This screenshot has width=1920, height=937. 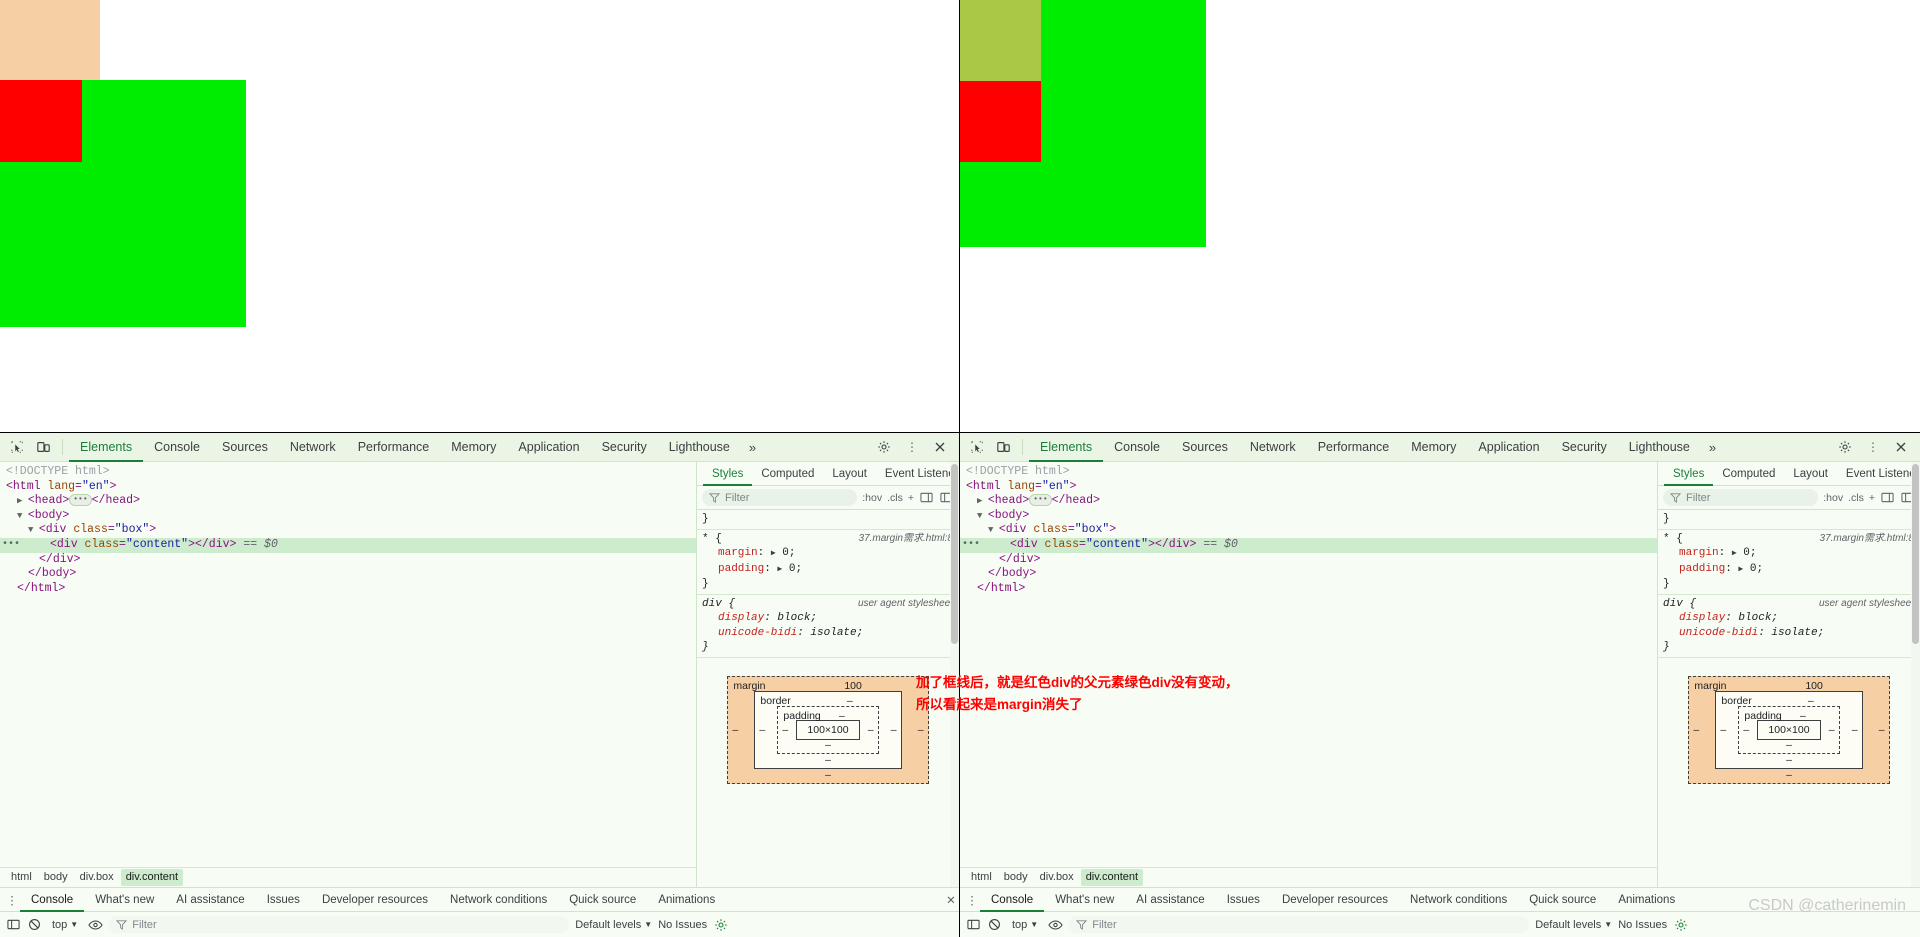 I want to click on css-prop-margin: margin, so click(x=1691, y=553).